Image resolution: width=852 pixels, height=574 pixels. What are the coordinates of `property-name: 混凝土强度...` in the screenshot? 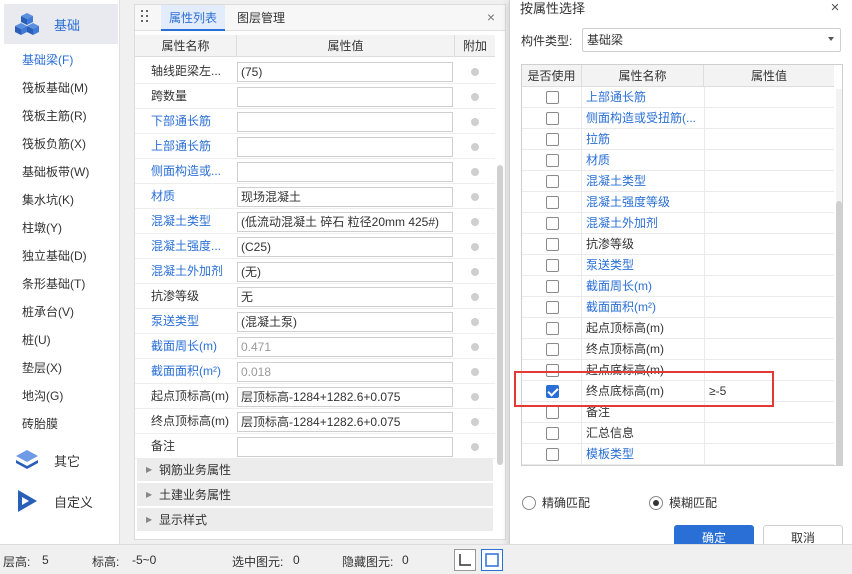 It's located at (194, 246).